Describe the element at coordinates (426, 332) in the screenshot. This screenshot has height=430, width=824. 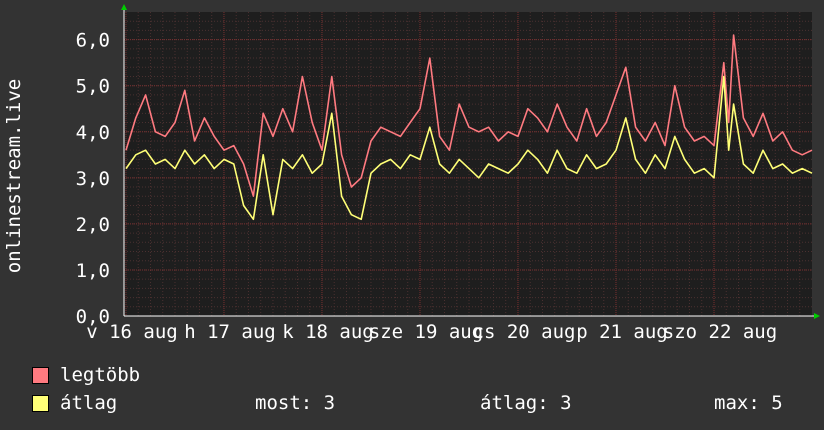
I see `x-tick-label: sze 19 aug` at that location.